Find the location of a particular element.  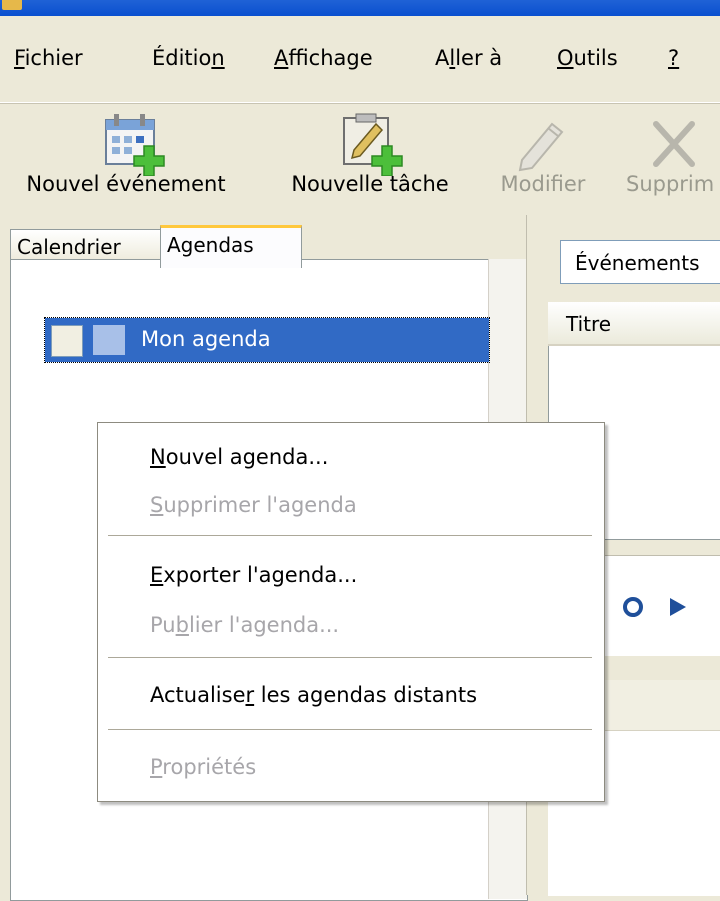

new-event-button: Nouvel événement is located at coordinates (126, 160).